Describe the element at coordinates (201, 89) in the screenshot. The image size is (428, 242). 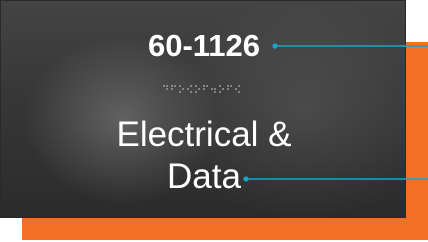
I see `braille-dots-icon` at that location.